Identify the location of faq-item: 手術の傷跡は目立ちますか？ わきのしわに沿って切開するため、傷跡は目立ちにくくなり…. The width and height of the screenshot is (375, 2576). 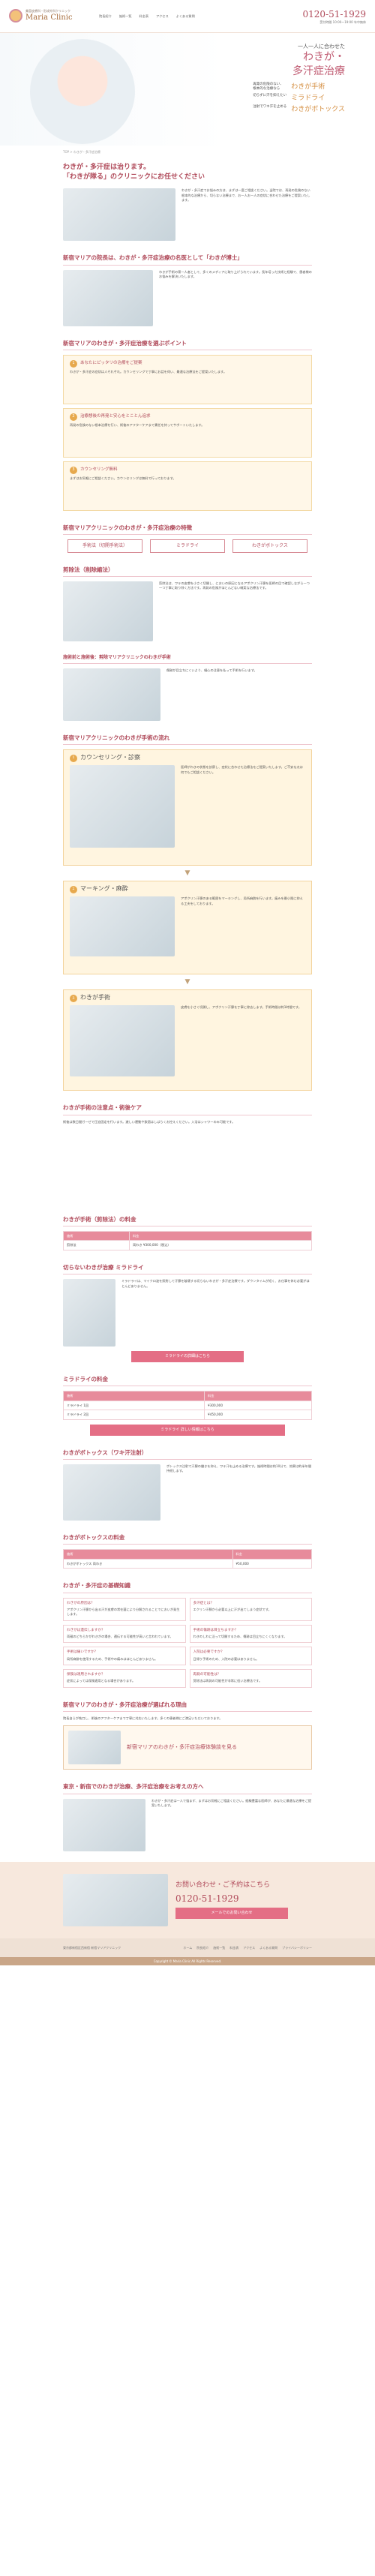
(250, 1634).